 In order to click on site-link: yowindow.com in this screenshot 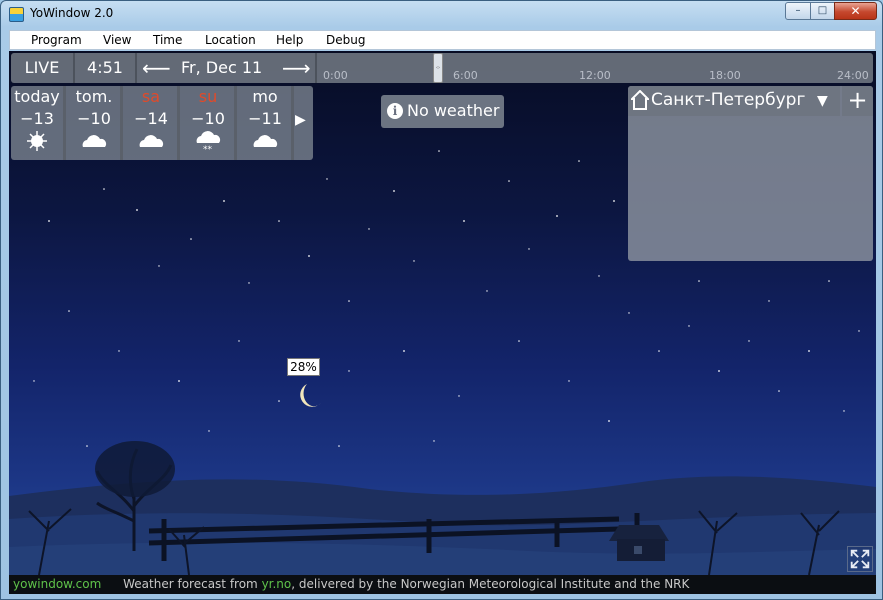, I will do `click(55, 584)`.